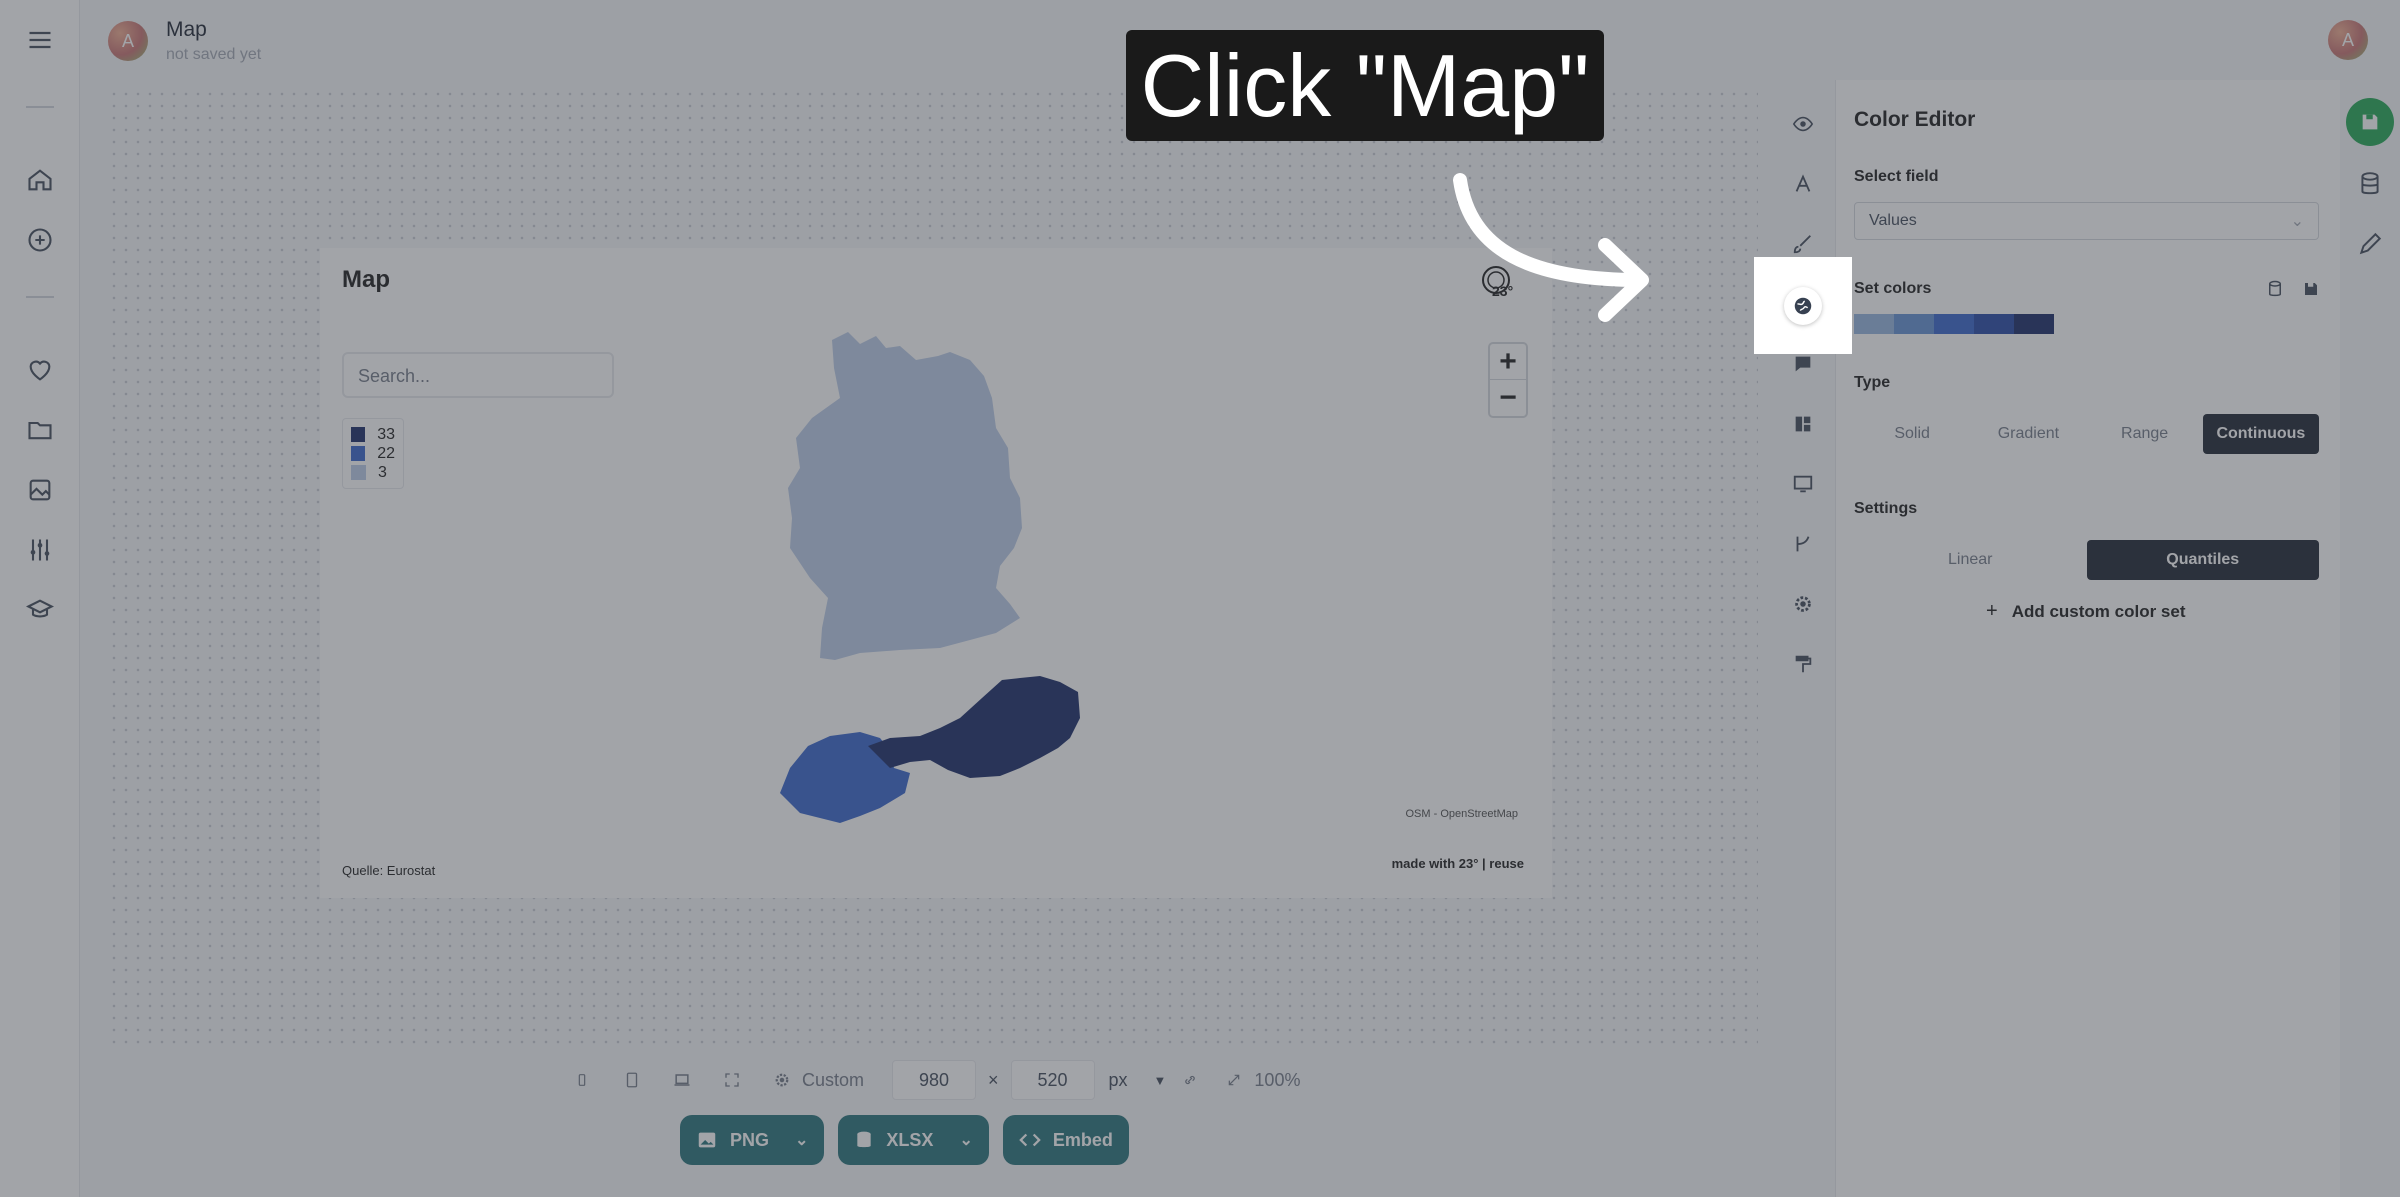 This screenshot has height=1197, width=2400. I want to click on pencil-icon, so click(2370, 244).